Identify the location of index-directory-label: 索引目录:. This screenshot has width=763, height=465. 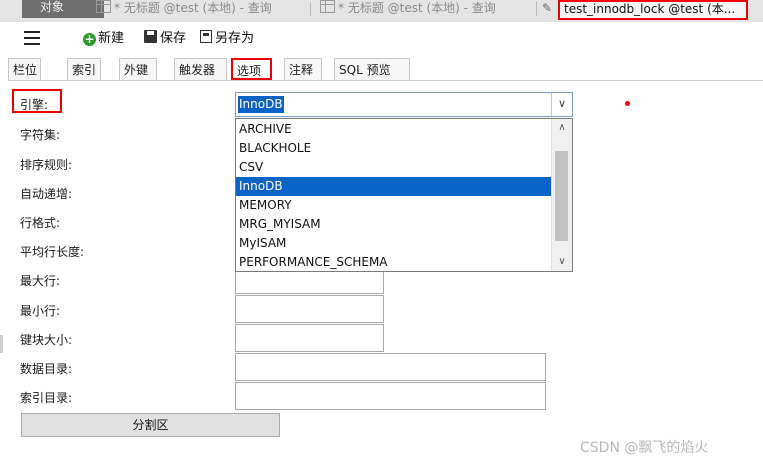
(46, 398).